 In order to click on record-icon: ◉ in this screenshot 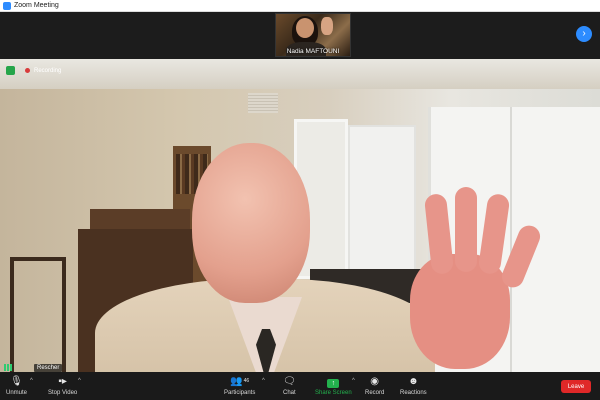, I will do `click(375, 381)`.